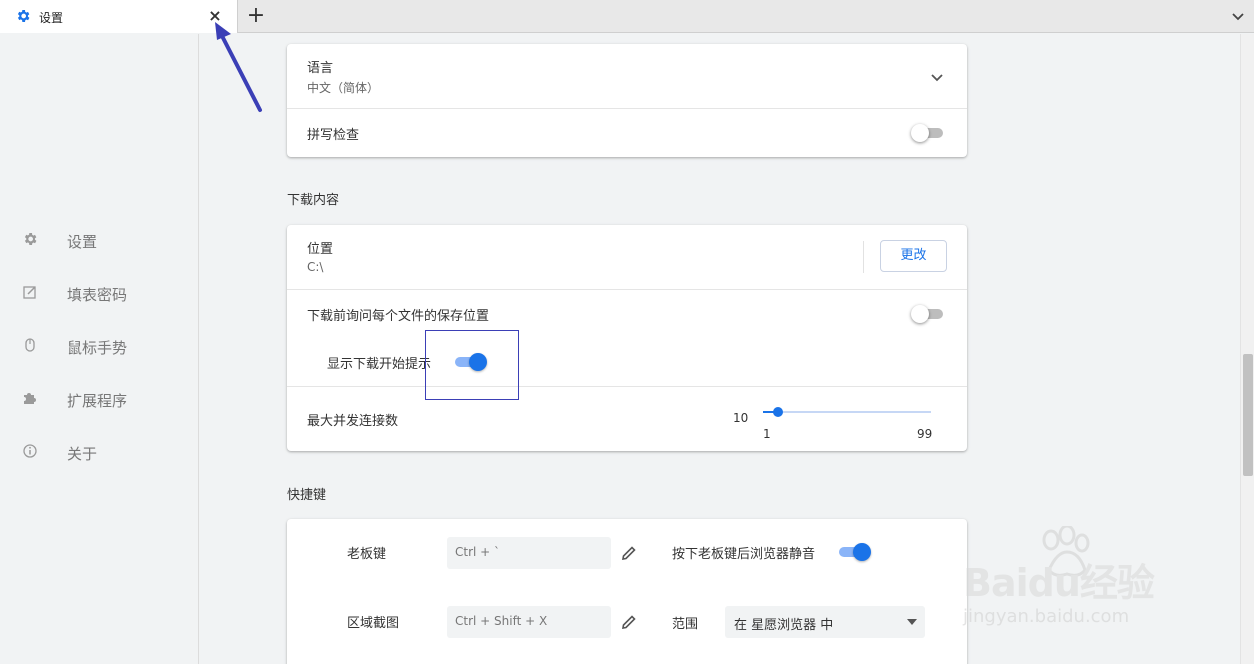  I want to click on sidebar-item-settings: 设置, so click(99, 240).